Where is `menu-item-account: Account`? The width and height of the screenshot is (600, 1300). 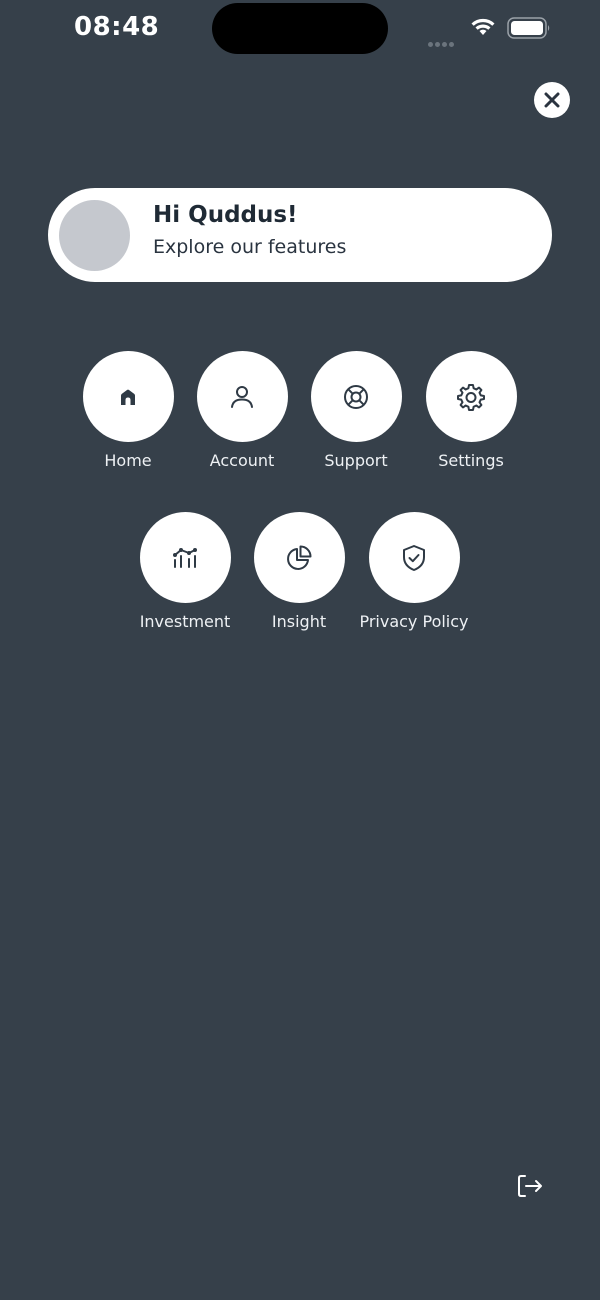
menu-item-account: Account is located at coordinates (242, 410).